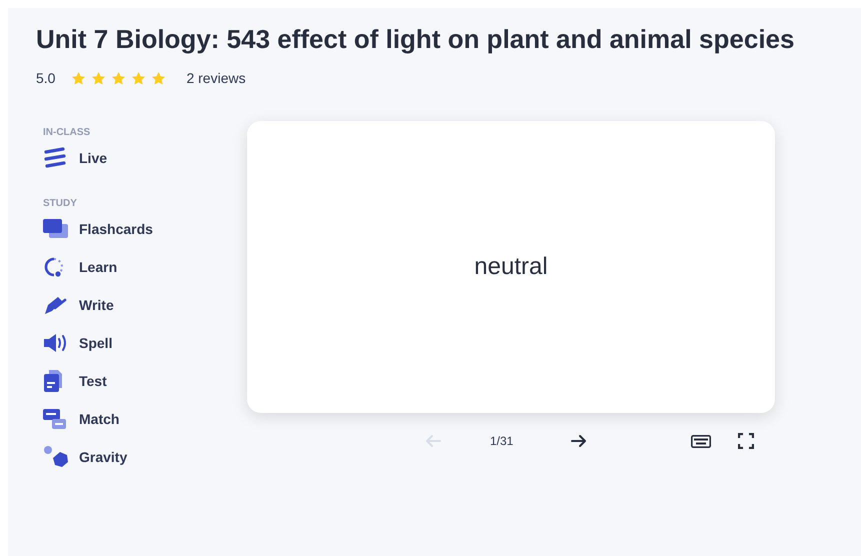 Image resolution: width=861 pixels, height=556 pixels. Describe the element at coordinates (145, 229) in the screenshot. I see `study-mode-link: Flashcards` at that location.